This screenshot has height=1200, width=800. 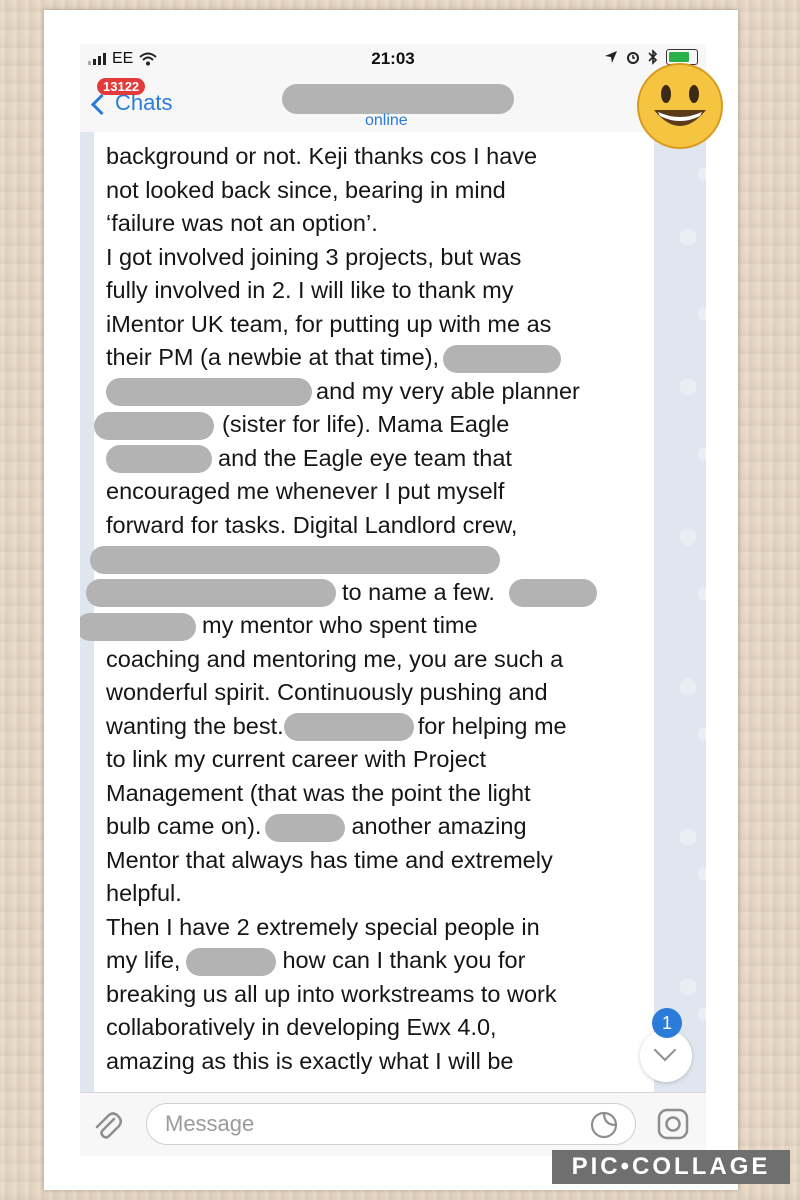 What do you see at coordinates (365, 457) in the screenshot?
I see `message-segment: and the Eagle eye team that` at bounding box center [365, 457].